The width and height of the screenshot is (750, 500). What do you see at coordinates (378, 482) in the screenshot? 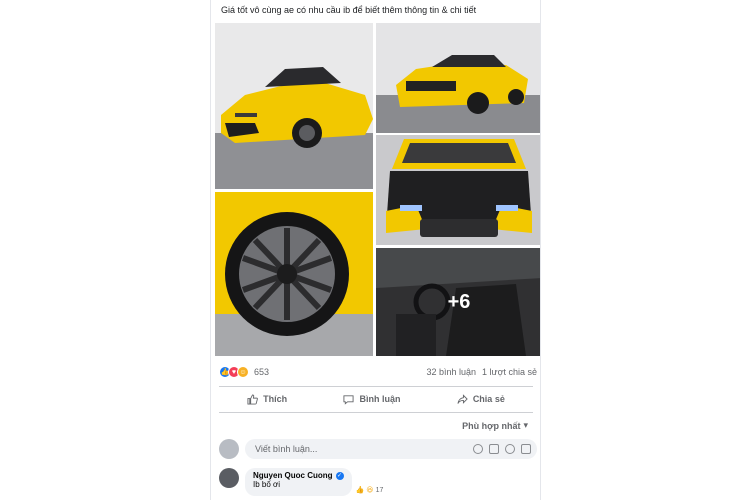
I see `comment-item: Nguyen Quoc Cuong ✓ Ib bố ơi 👍 😆 17` at bounding box center [378, 482].